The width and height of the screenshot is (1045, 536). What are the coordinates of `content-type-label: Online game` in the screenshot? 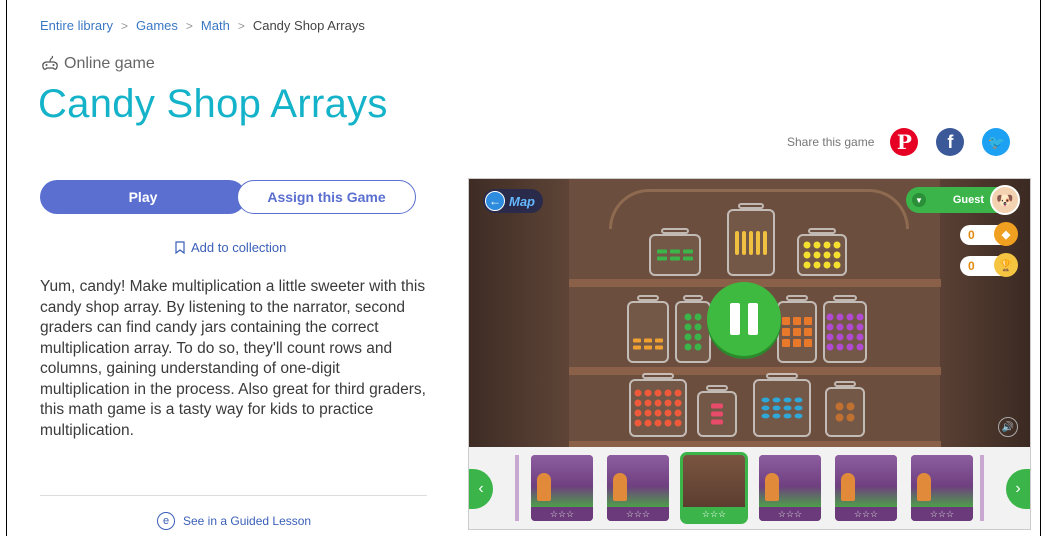 It's located at (109, 63).